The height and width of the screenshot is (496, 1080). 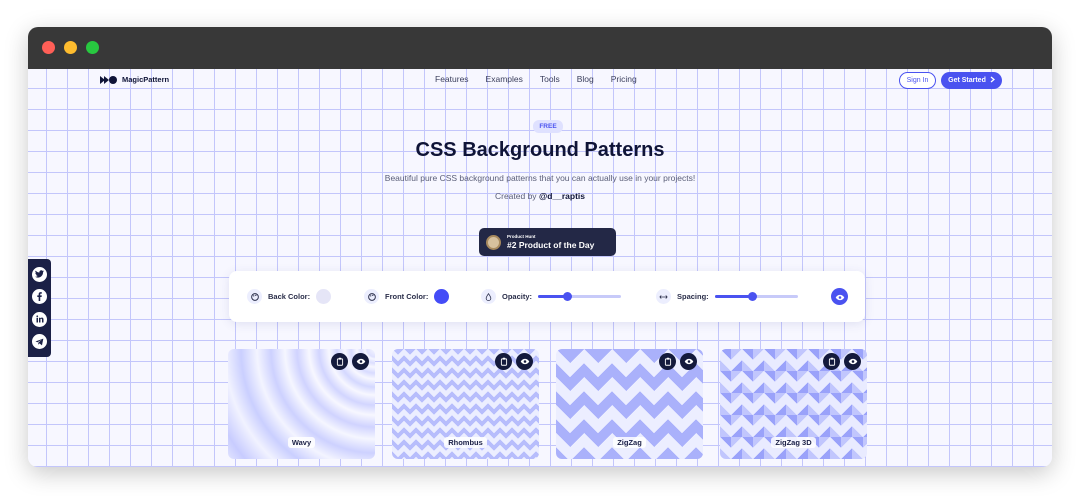 I want to click on eye-icon, so click(x=840, y=297).